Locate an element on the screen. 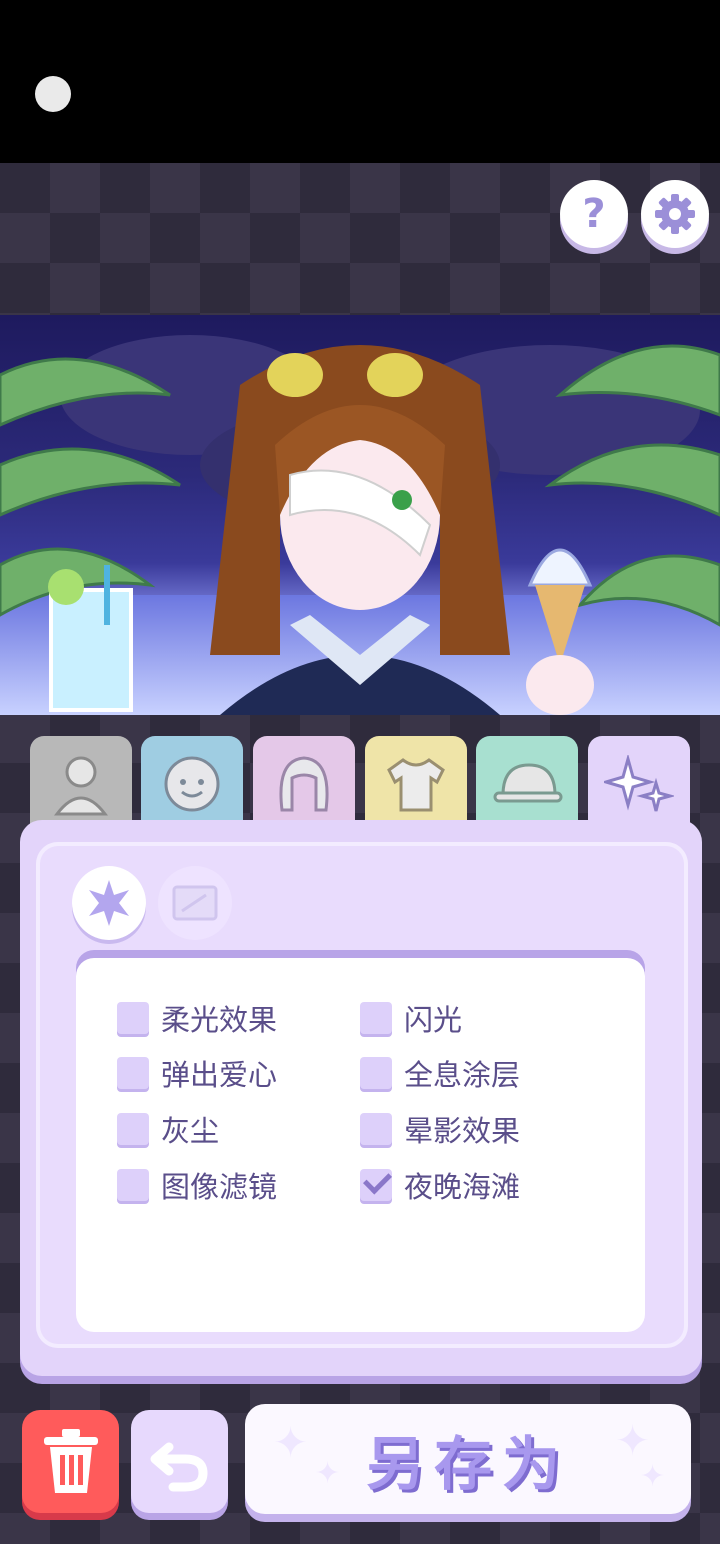 This screenshot has width=720, height=1544. option-label: 灰尘 is located at coordinates (190, 1131).